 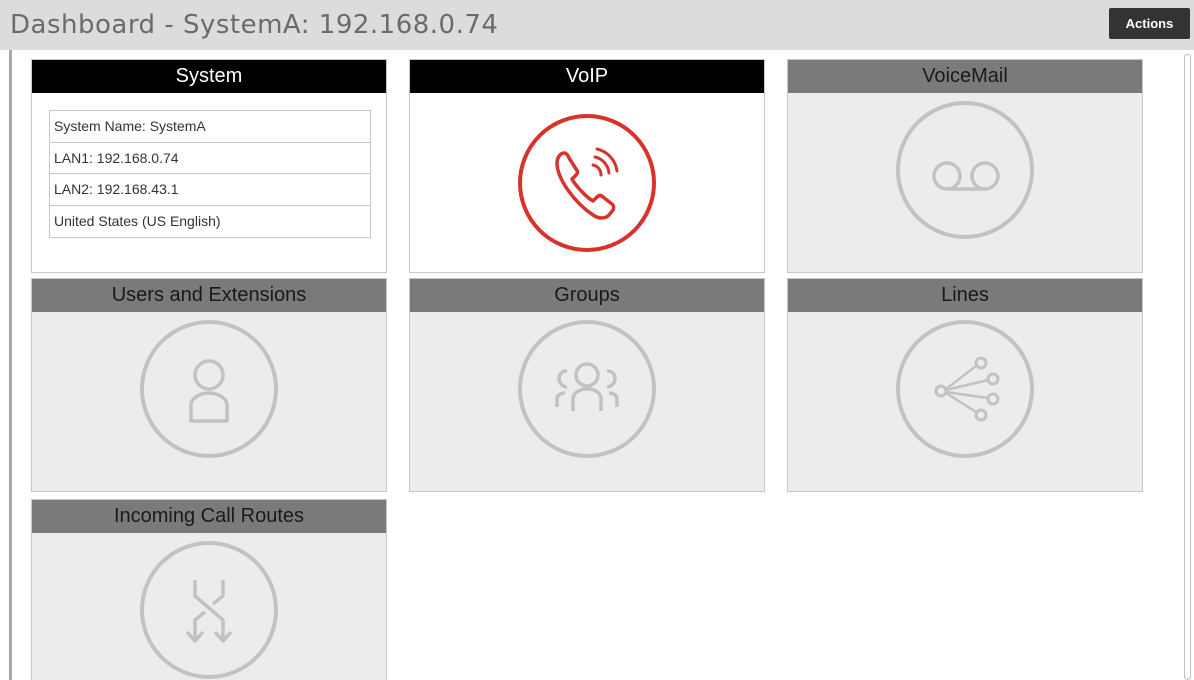 I want to click on tile-system-header: System, so click(x=209, y=76).